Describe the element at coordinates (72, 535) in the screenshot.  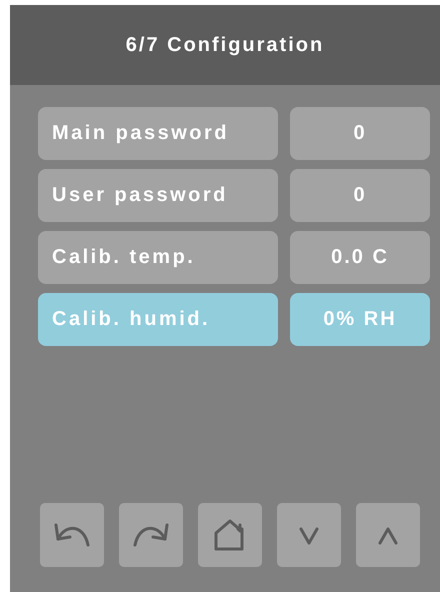
I see `back-button` at that location.